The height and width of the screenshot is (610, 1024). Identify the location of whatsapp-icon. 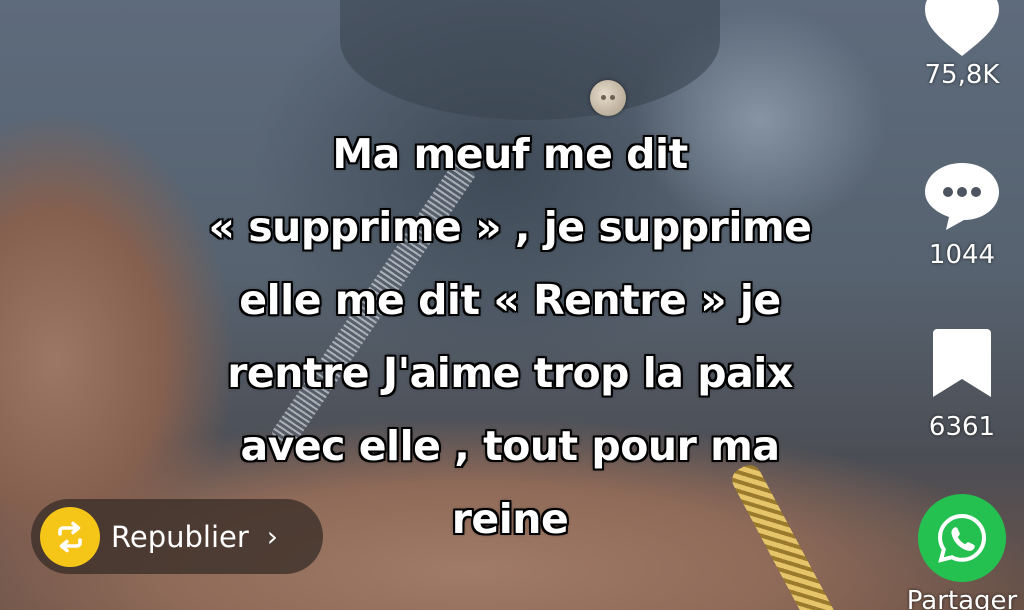
(962, 538).